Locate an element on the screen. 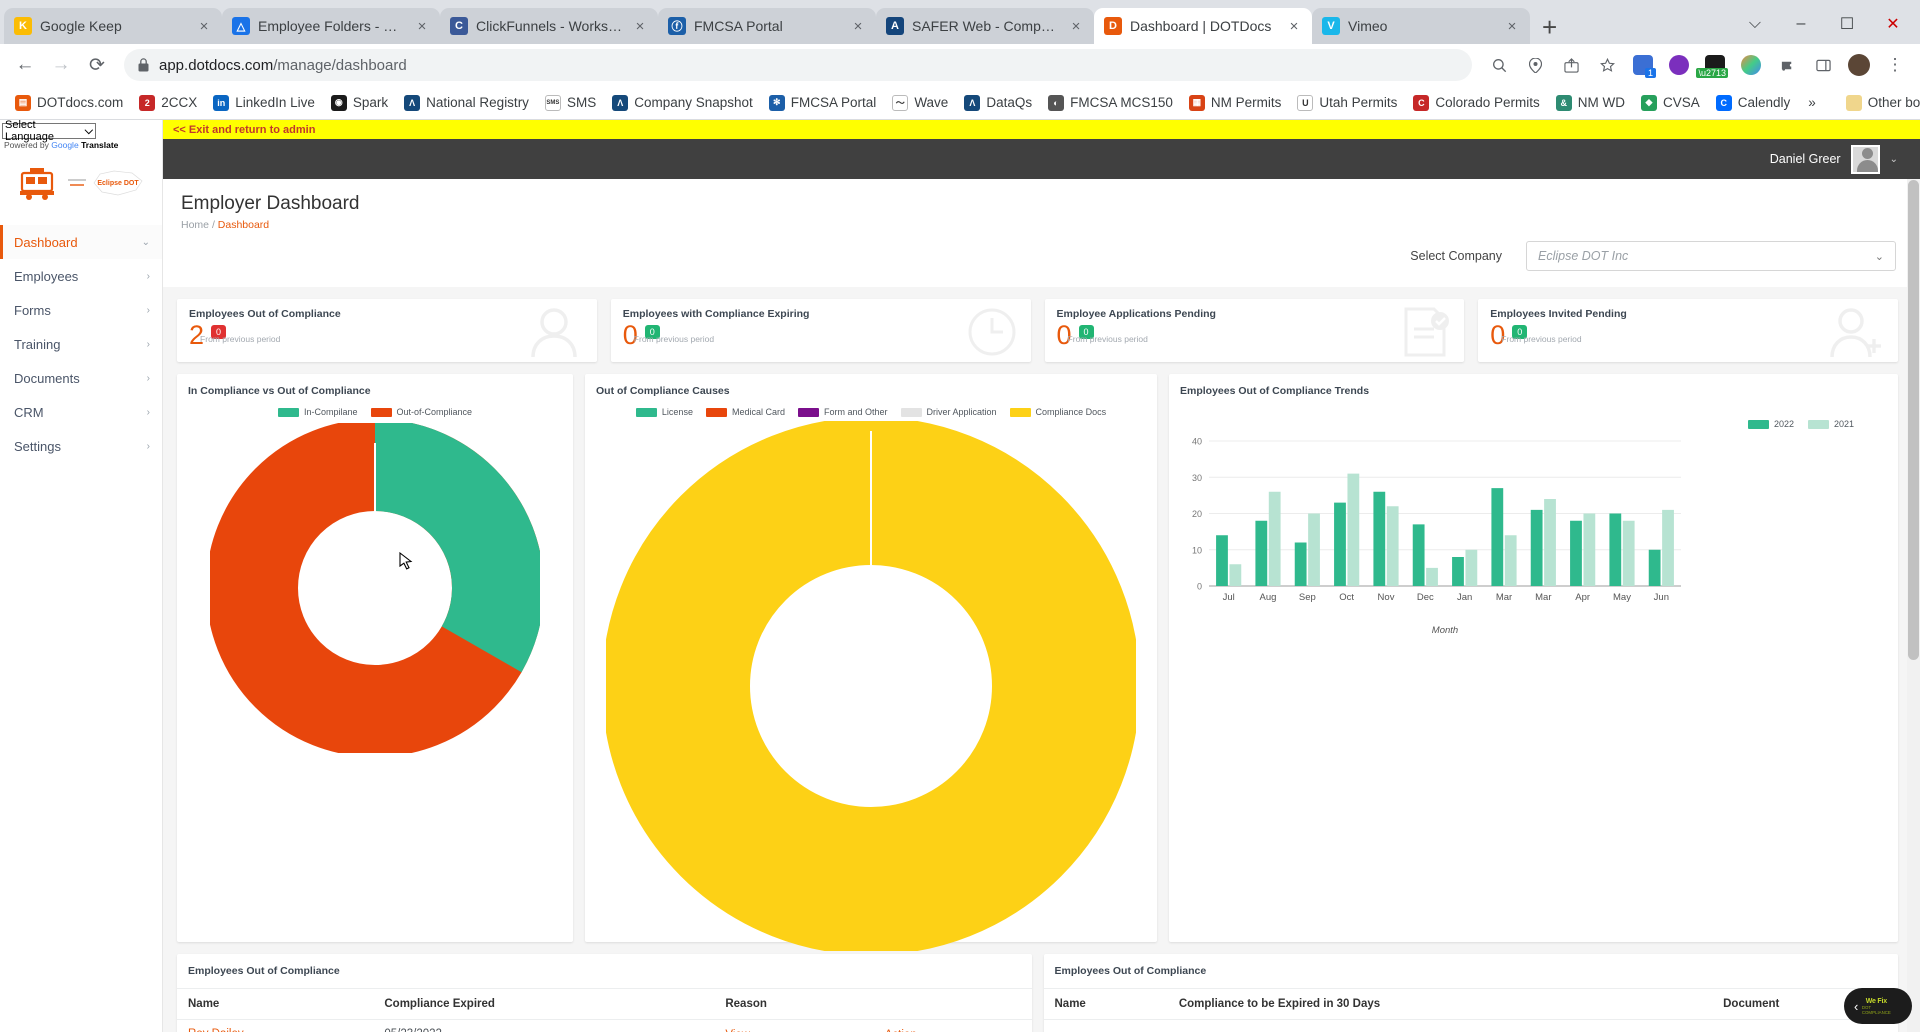  bookmark-item: ◉ Spark is located at coordinates (359, 103).